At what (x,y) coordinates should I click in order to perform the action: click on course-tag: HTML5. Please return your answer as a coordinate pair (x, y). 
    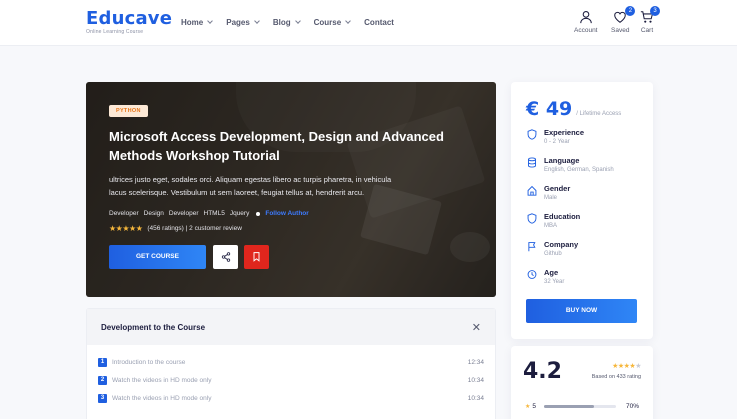
    Looking at the image, I should click on (214, 213).